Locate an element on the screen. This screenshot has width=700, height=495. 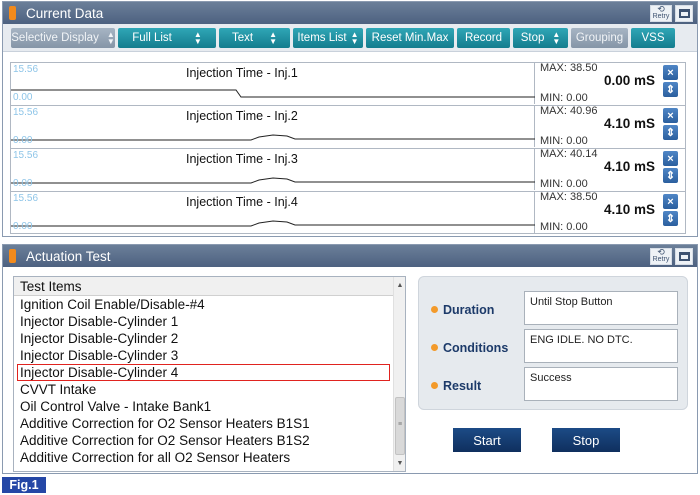
graph-max-value: MAX: 40.96 is located at coordinates (569, 111).